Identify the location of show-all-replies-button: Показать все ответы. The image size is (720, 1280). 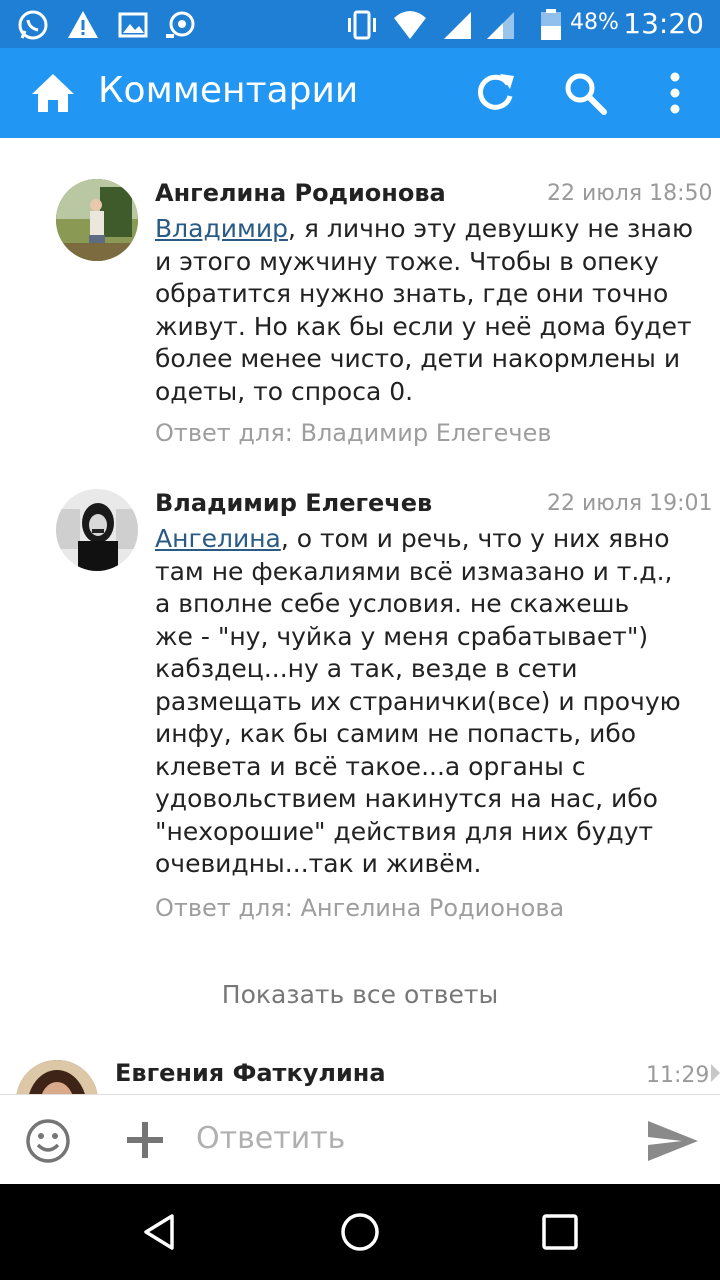
(360, 994).